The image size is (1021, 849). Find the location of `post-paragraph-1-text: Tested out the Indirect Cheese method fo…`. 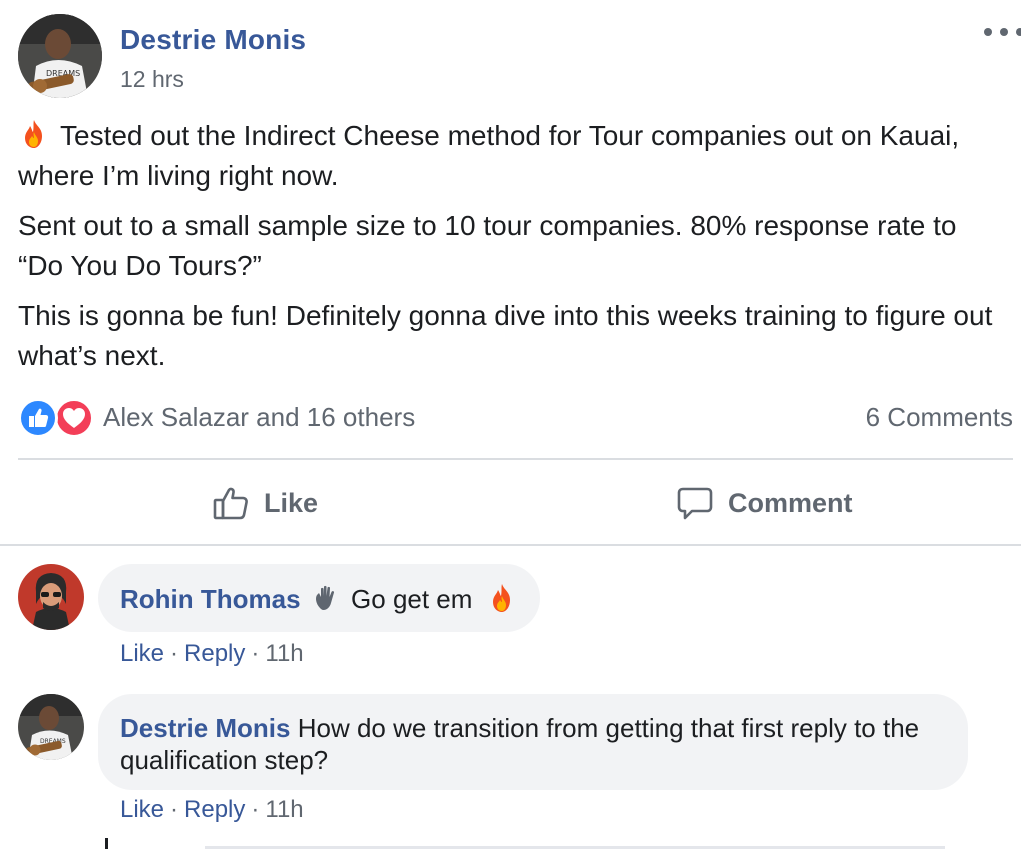

post-paragraph-1-text: Tested out the Indirect Cheese method fo… is located at coordinates (489, 155).